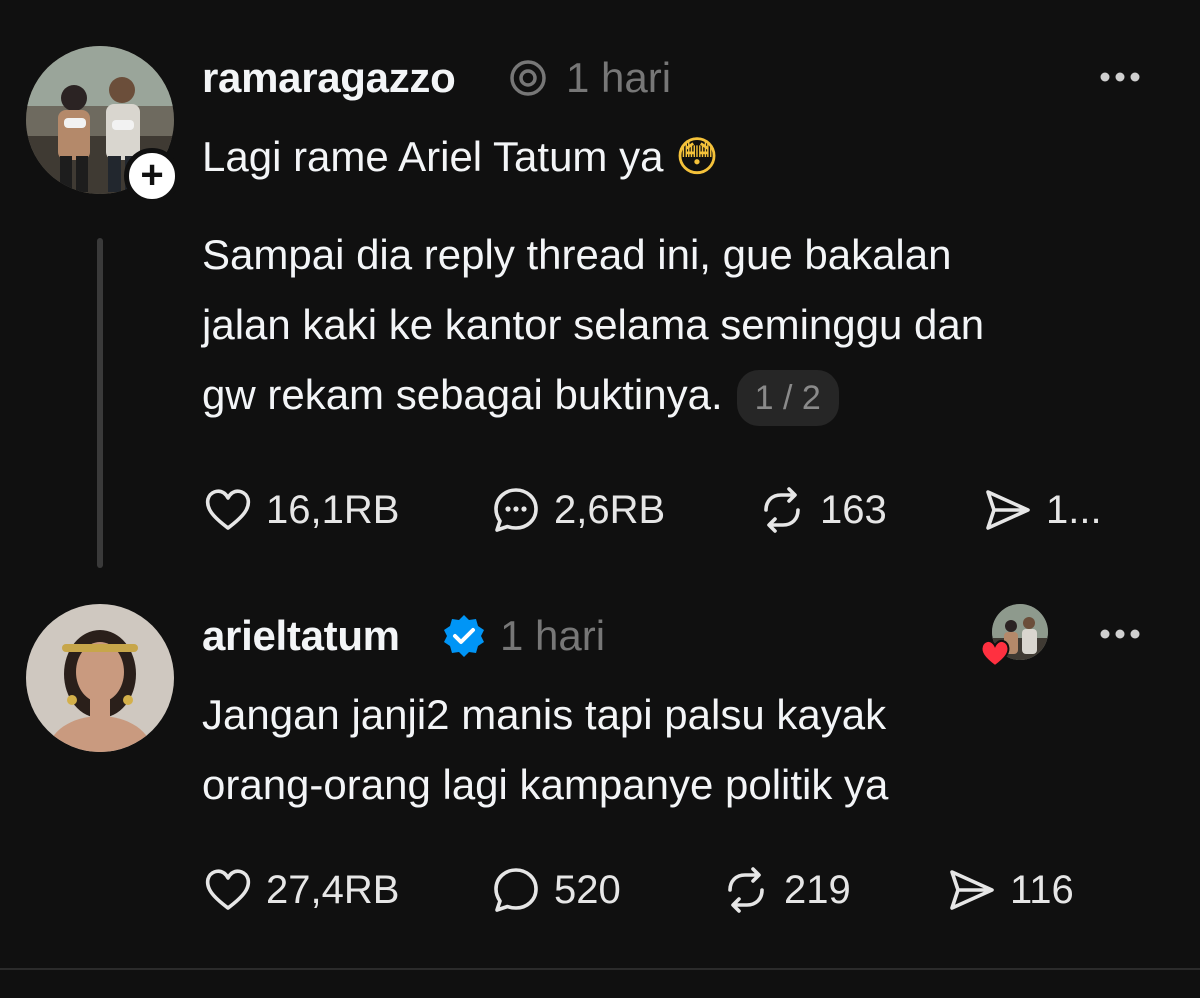 The height and width of the screenshot is (998, 1200). Describe the element at coordinates (433, 156) in the screenshot. I see `headline-text: Lagi rame Ariel Tatum ya` at that location.